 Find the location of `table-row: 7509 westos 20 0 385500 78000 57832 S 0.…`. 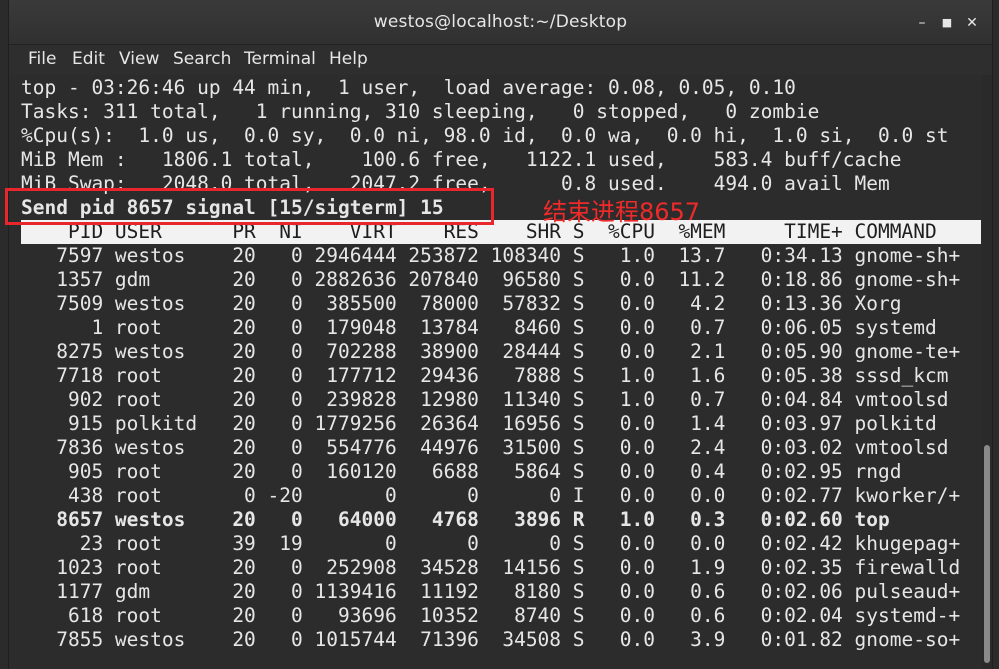

table-row: 7509 westos 20 0 385500 78000 57832 S 0.… is located at coordinates (461, 303).